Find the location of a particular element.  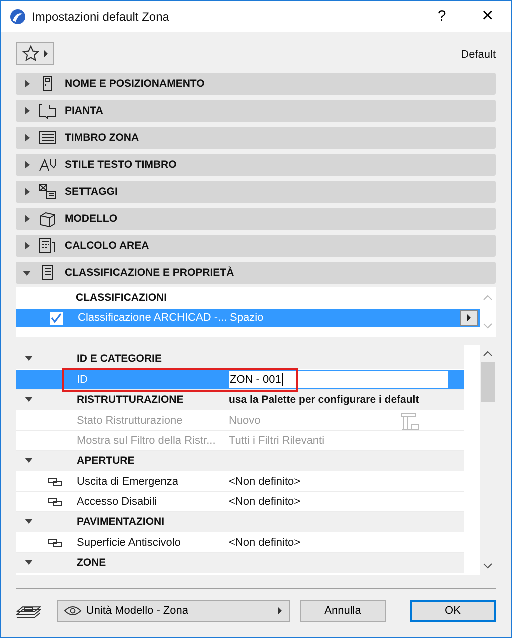

scroll-down-icon is located at coordinates (488, 566).